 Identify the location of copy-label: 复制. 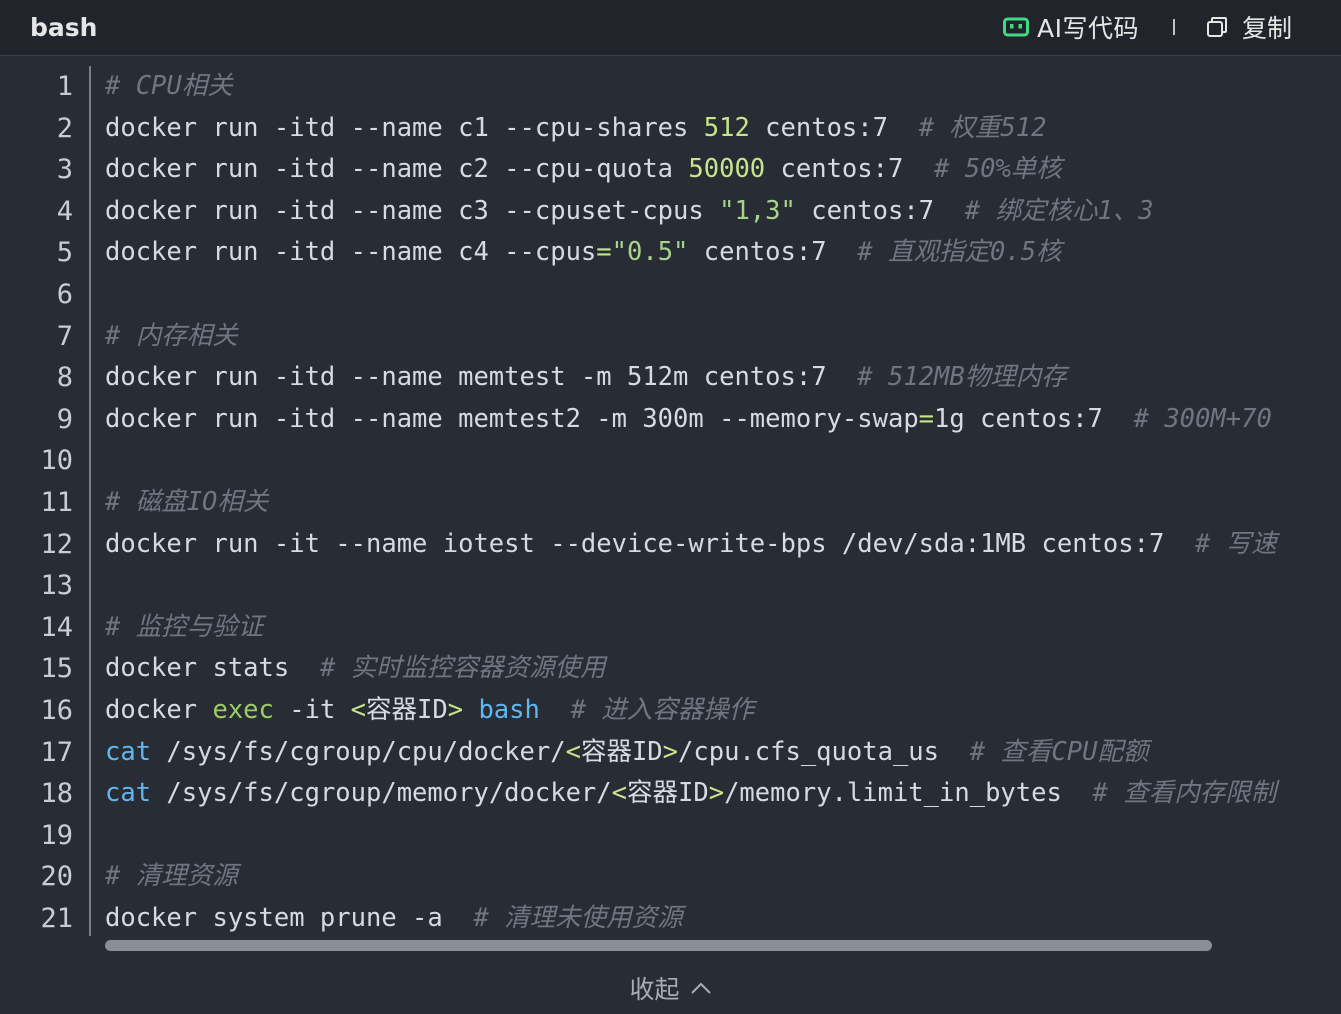
(1267, 28).